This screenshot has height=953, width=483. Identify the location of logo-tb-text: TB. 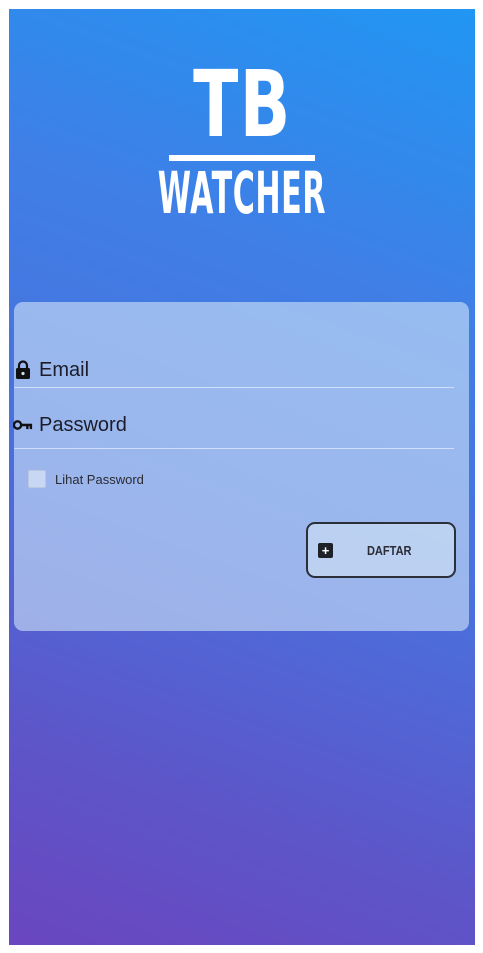
(242, 104).